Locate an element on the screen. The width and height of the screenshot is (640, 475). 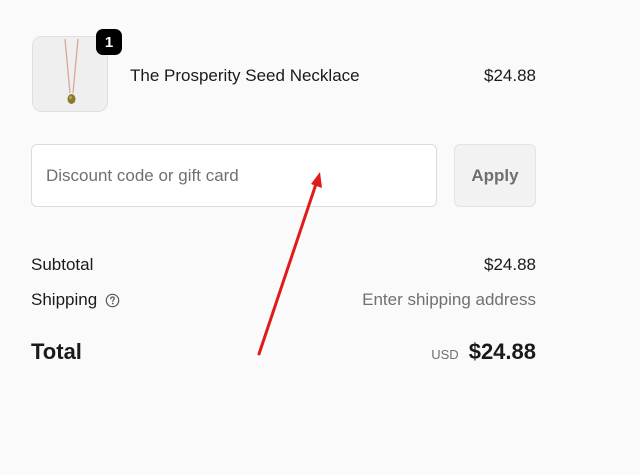
total-row: Total USD $24.88 is located at coordinates (283, 352).